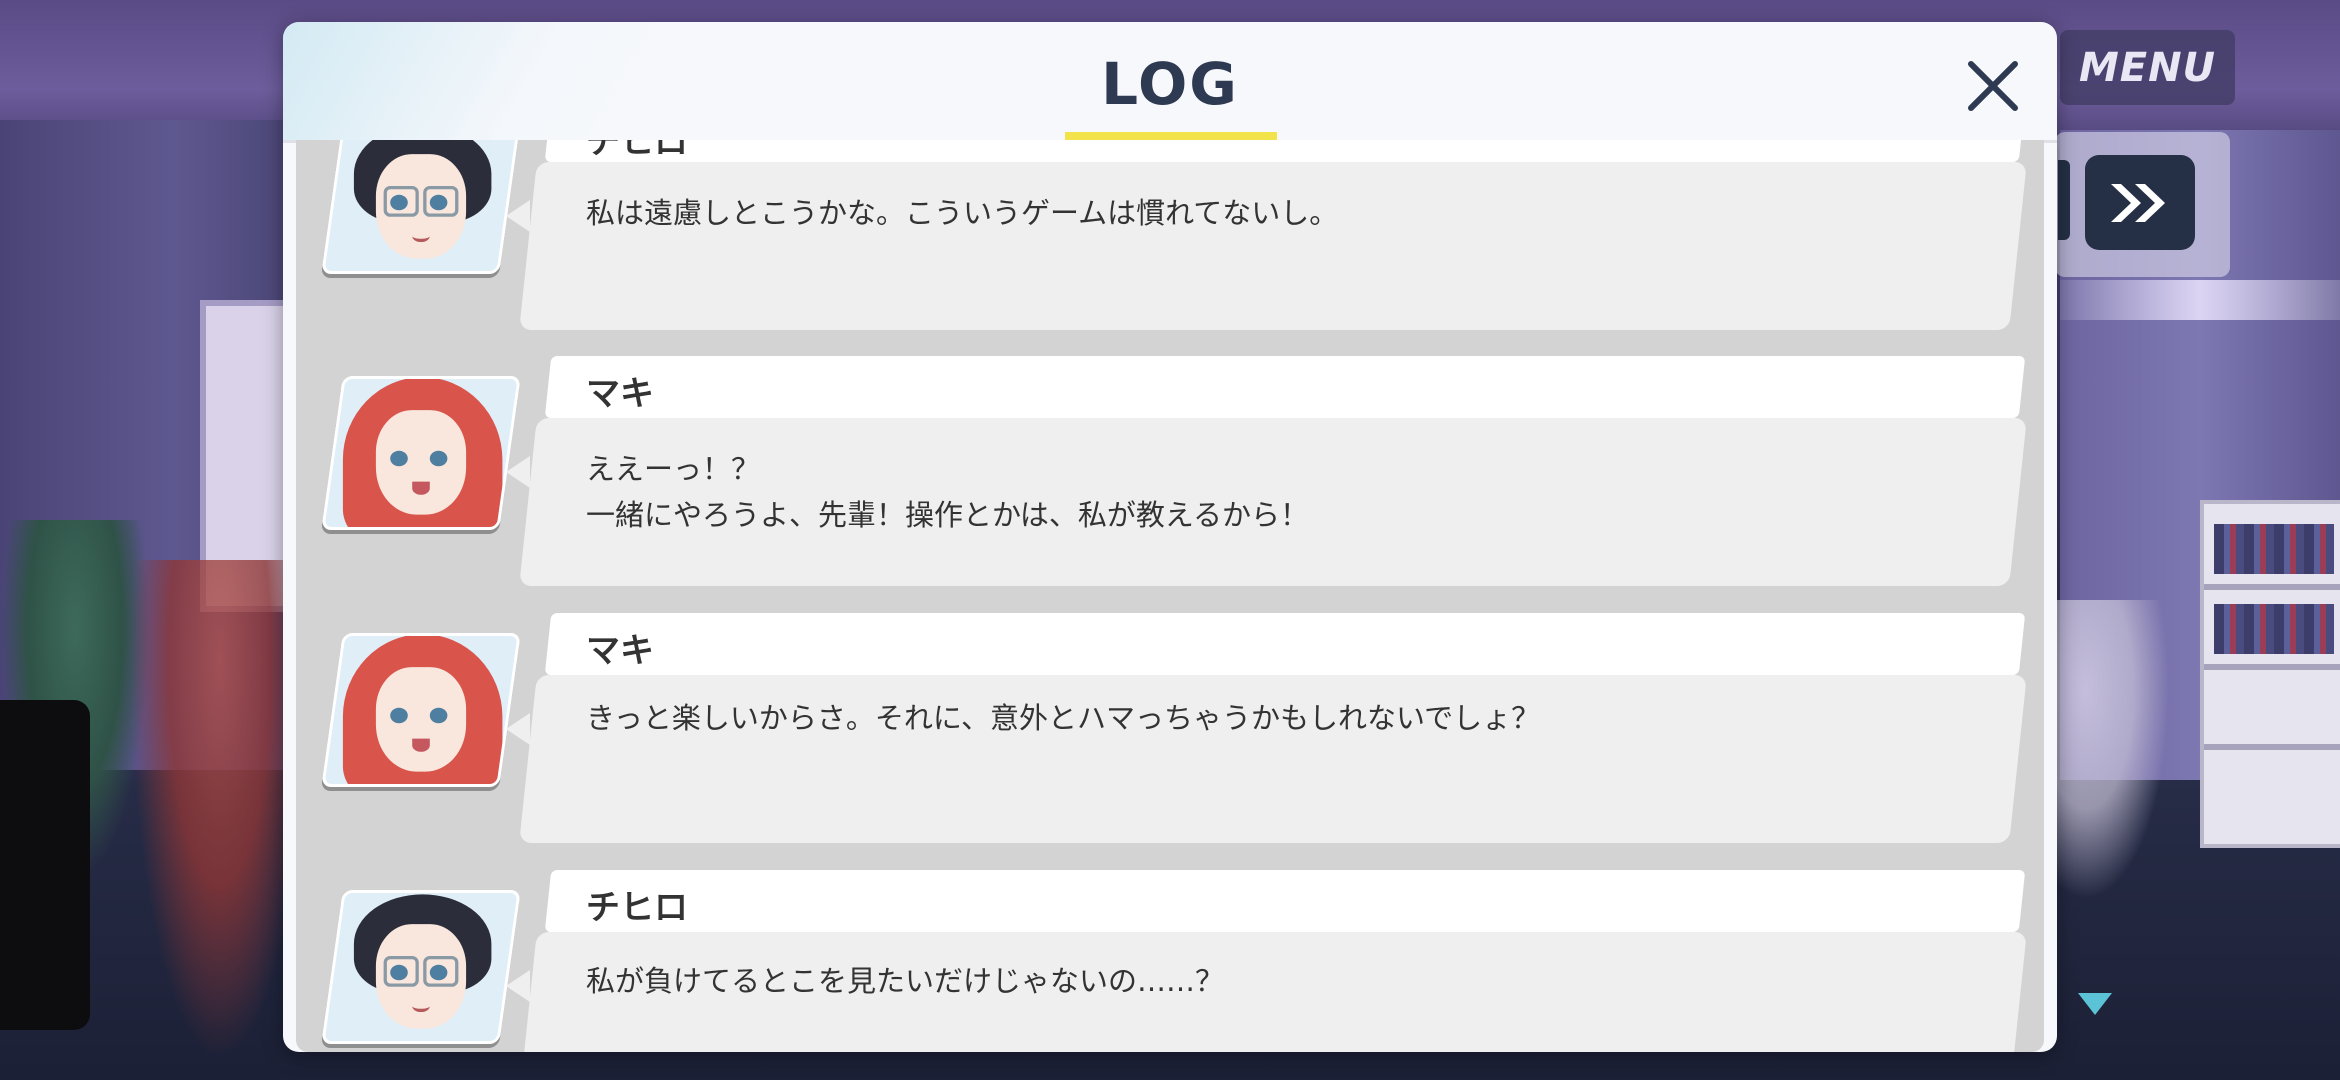 The image size is (2340, 1080). I want to click on log-entry: チヒロ 私が負けてるとこを見たいだけじゃないの……？, so click(1170, 961).